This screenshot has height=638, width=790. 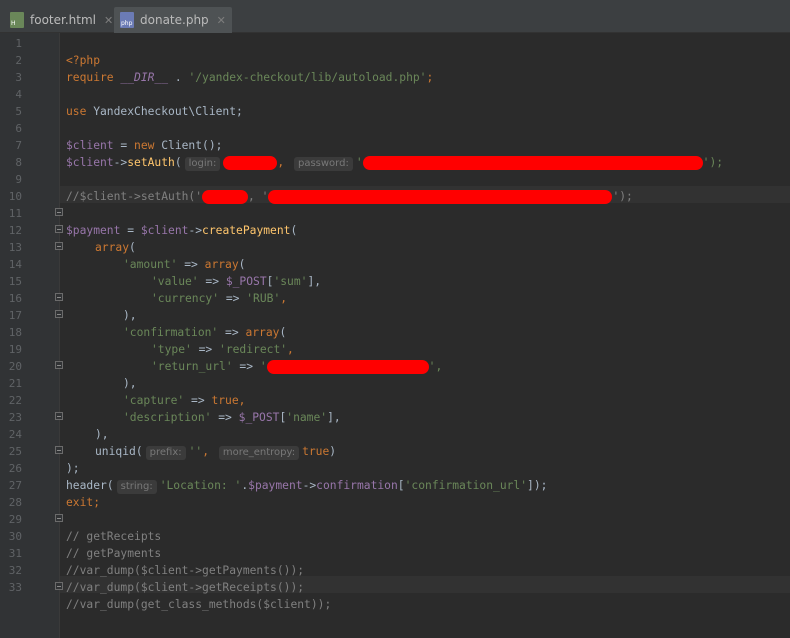 I want to click on editor-tab-bar: H footer.html ✕ php donate.php ✕, so click(x=395, y=16).